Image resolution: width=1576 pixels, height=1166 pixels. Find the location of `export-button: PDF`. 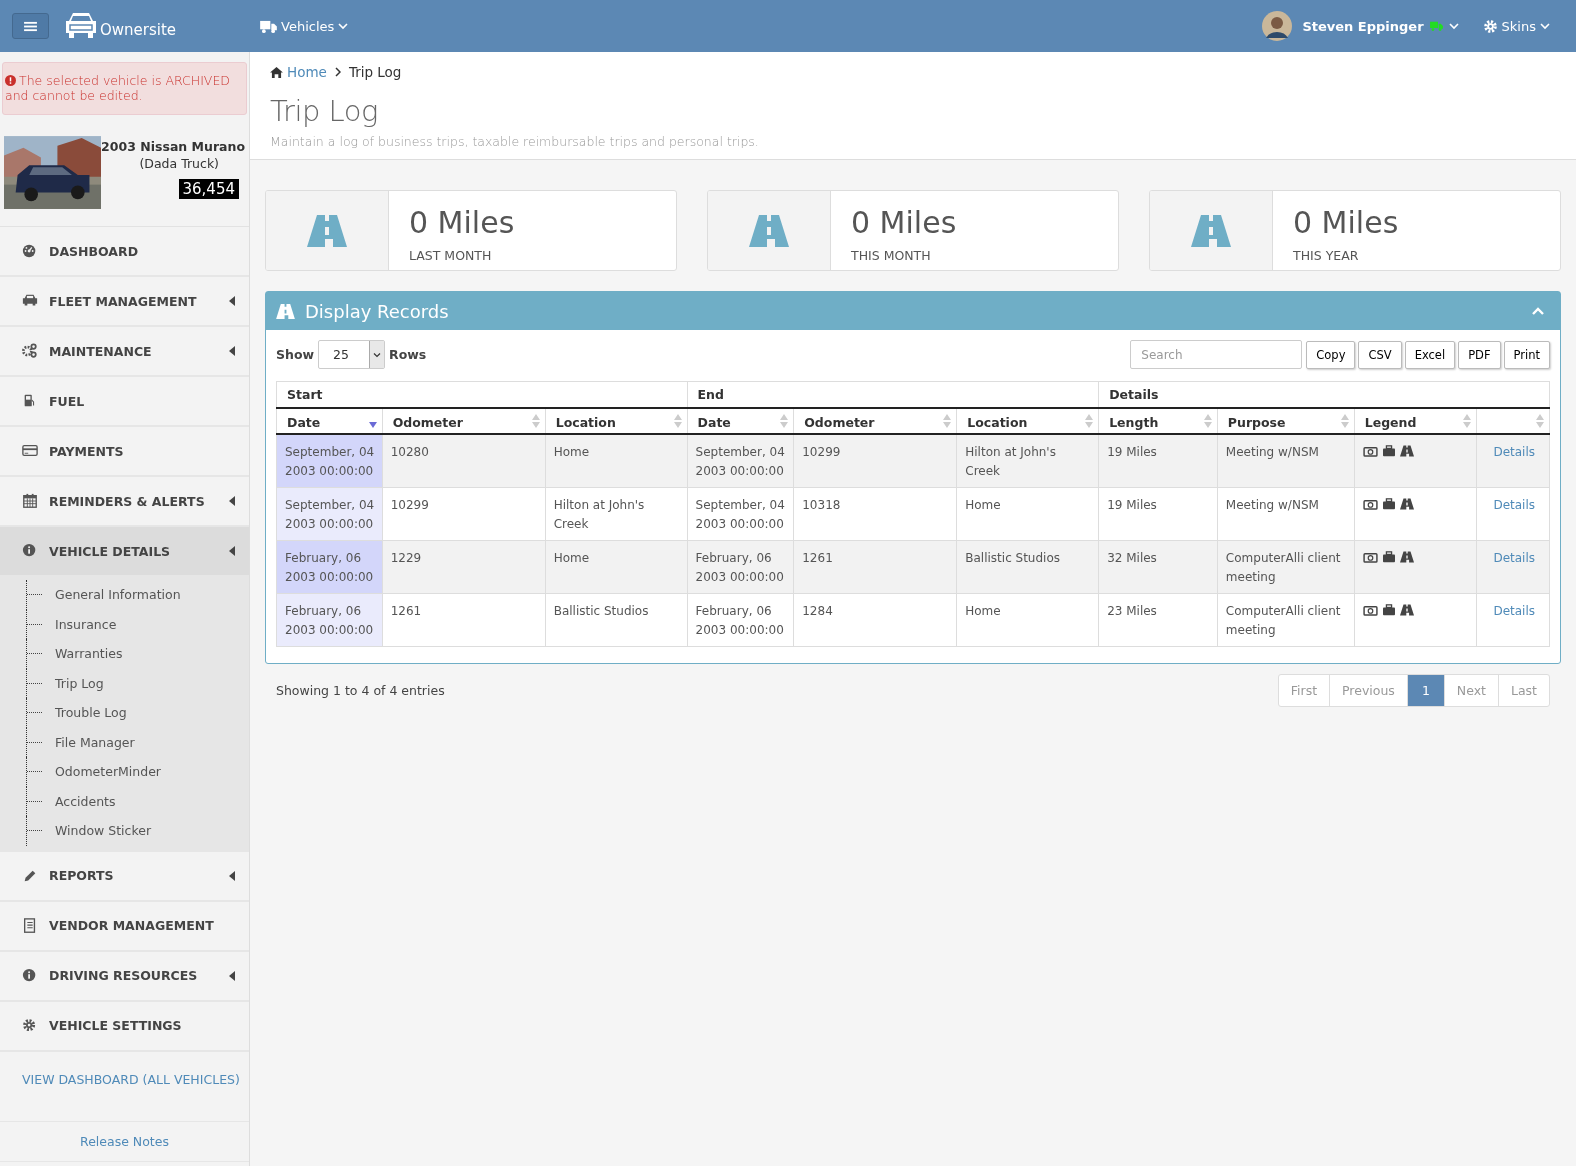

export-button: PDF is located at coordinates (1479, 354).